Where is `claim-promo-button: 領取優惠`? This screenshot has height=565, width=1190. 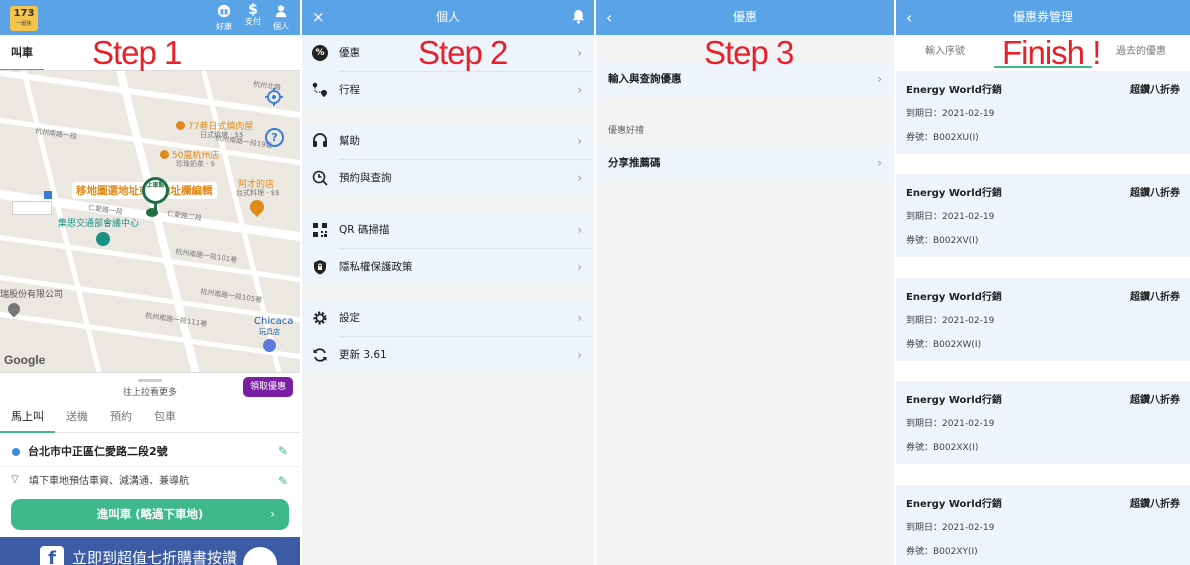 claim-promo-button: 領取優惠 is located at coordinates (267, 387).